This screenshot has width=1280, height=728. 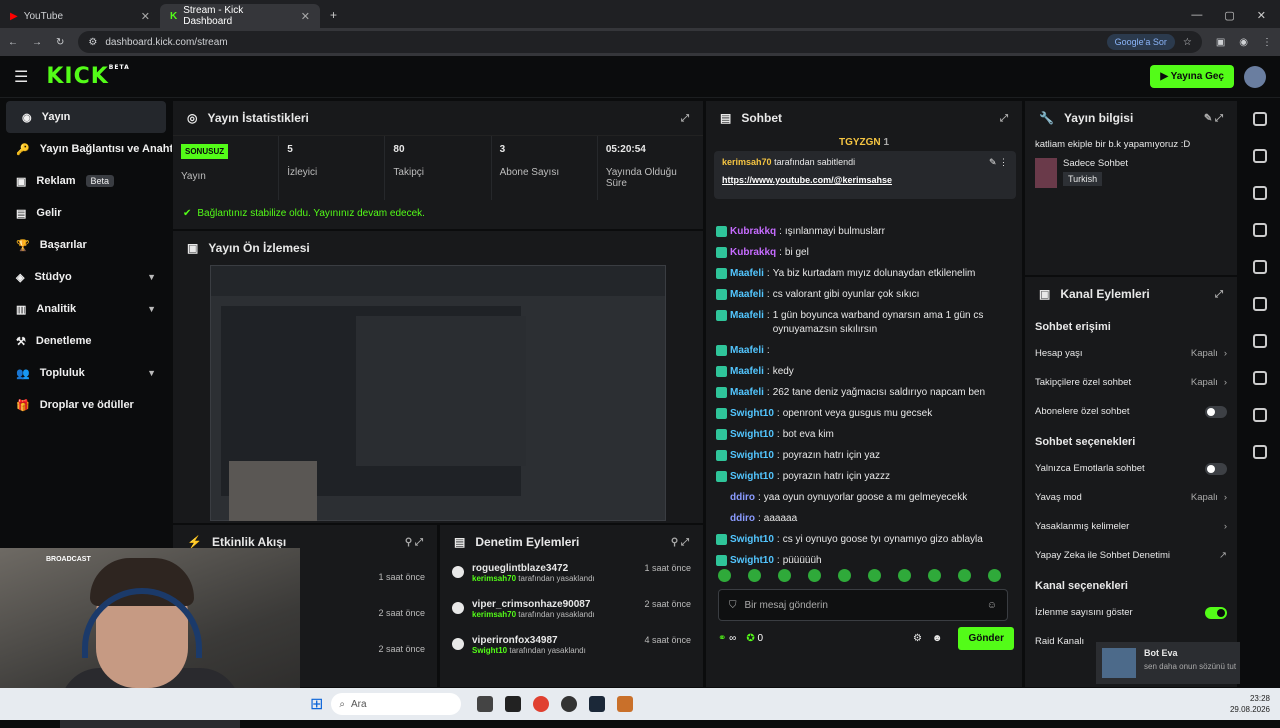 I want to click on channel-option: Takipçilere özel sohbet Kapalı ›, so click(x=1131, y=382).